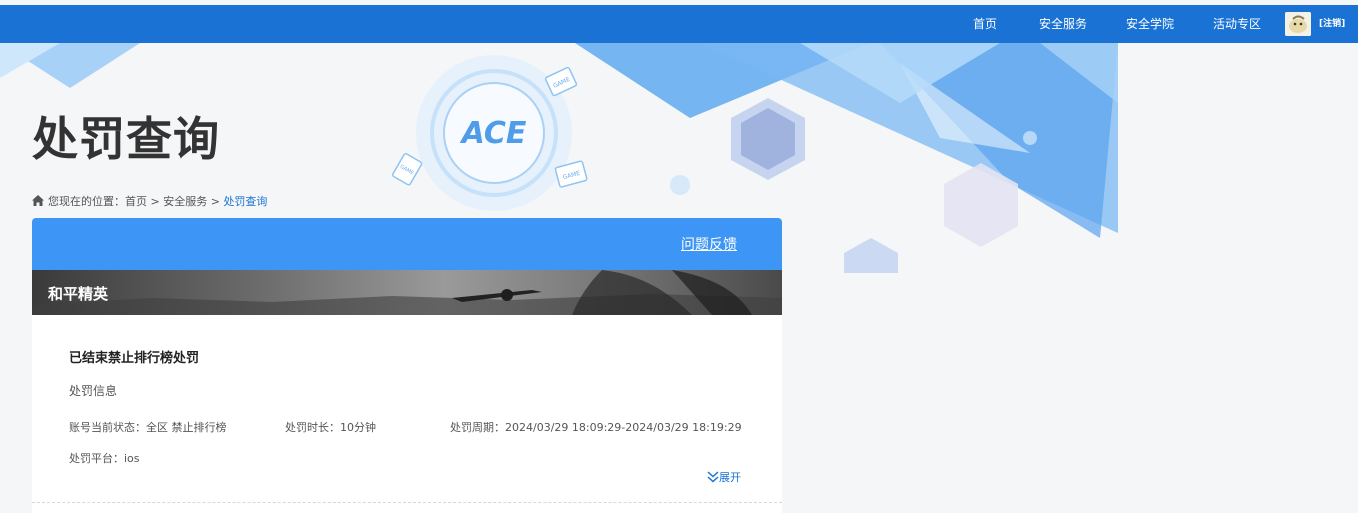 Image resolution: width=1358 pixels, height=513 pixels. Describe the element at coordinates (1150, 24) in the screenshot. I see `nav-item-security-academy: 安全学院` at that location.